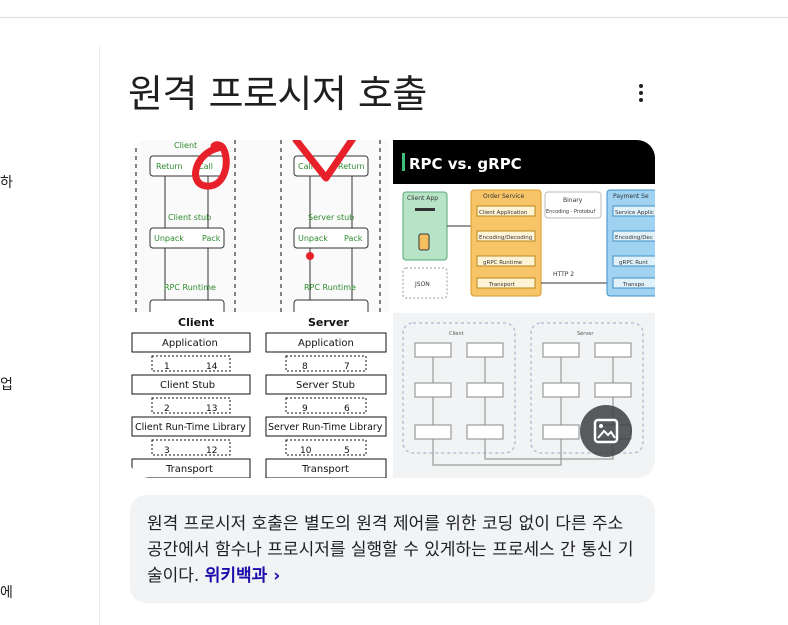 This screenshot has width=788, height=625. Describe the element at coordinates (331, 217) in the screenshot. I see `t1-right-stub: Server stub` at that location.